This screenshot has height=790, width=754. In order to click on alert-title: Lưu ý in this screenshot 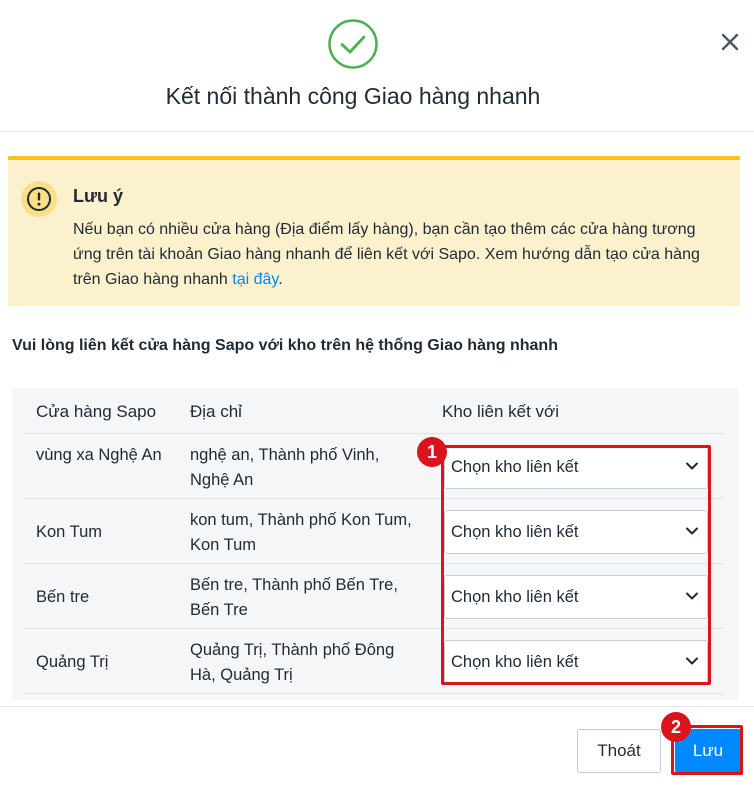, I will do `click(98, 196)`.